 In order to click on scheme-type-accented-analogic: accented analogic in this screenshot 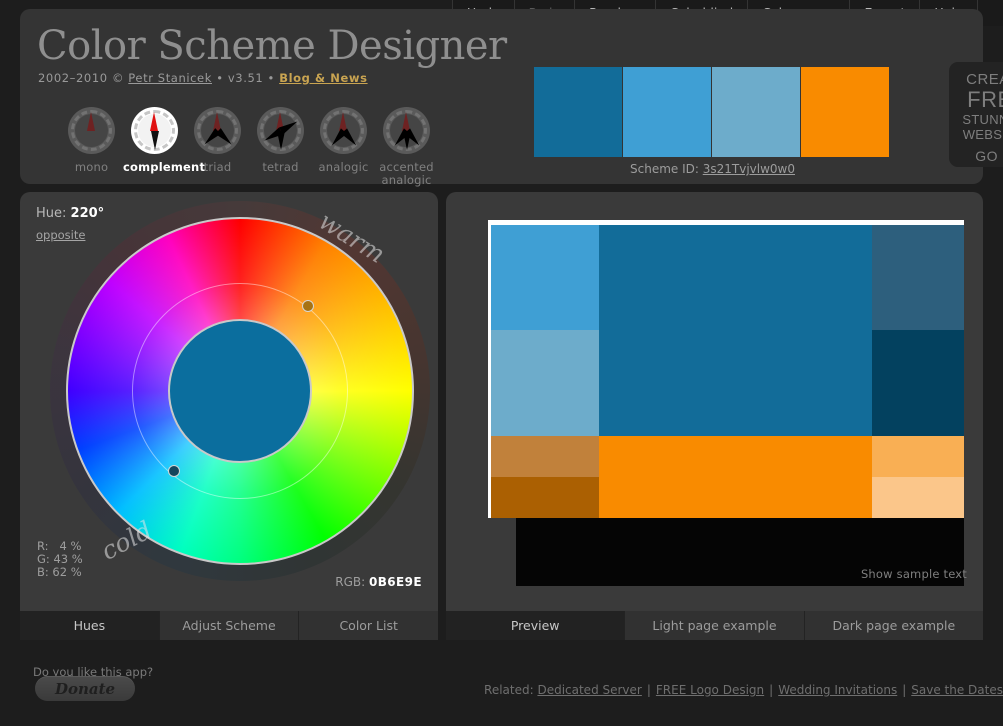, I will do `click(406, 146)`.